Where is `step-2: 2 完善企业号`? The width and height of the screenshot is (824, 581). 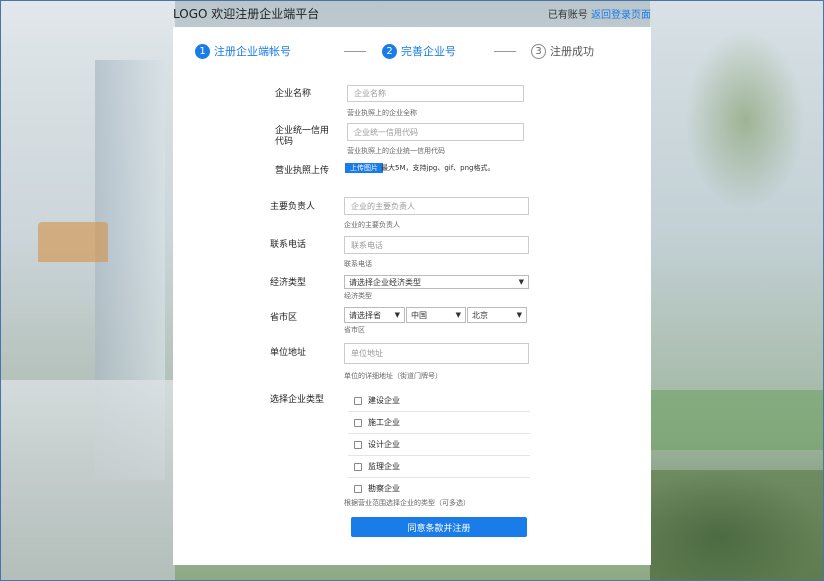 step-2: 2 完善企业号 is located at coordinates (419, 51).